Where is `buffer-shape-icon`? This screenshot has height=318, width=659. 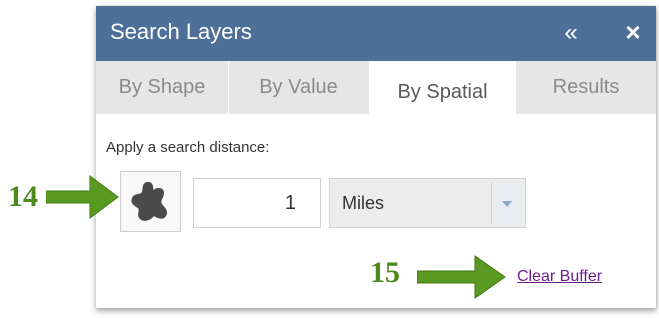 buffer-shape-icon is located at coordinates (149, 201).